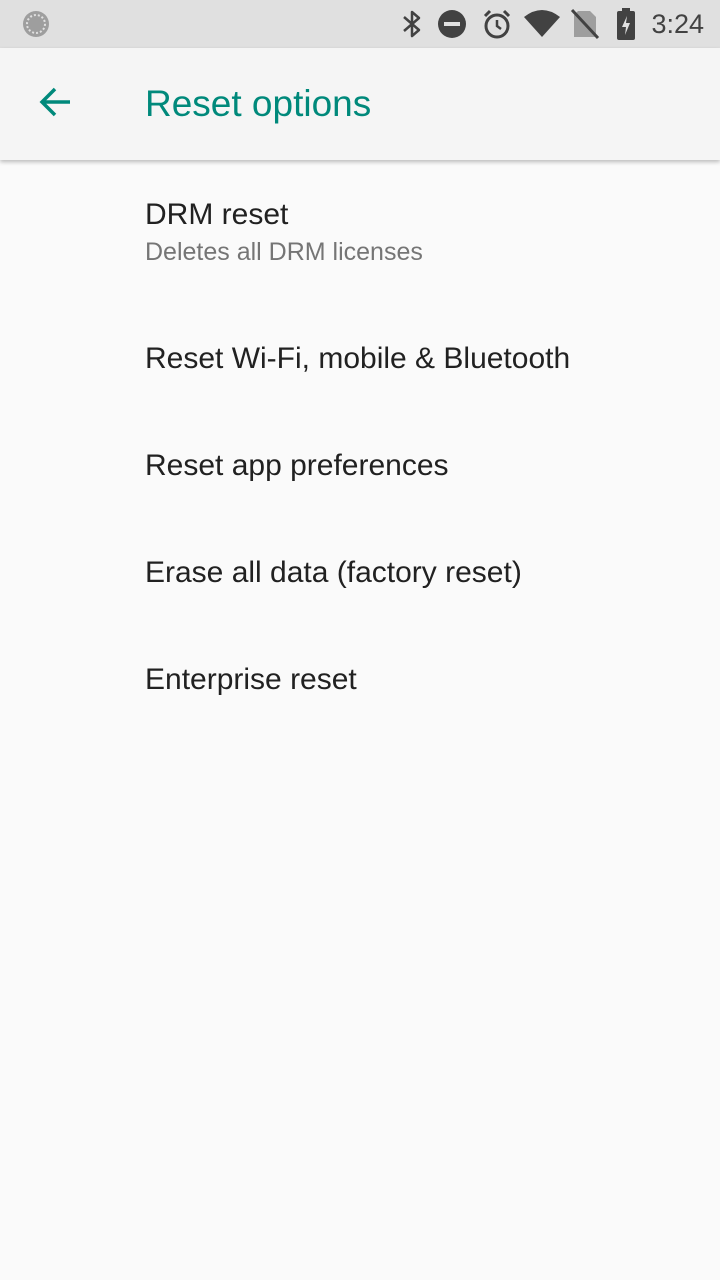 The image size is (720, 1280). I want to click on reset-app-preferences-item: Reset app preferences, so click(360, 465).